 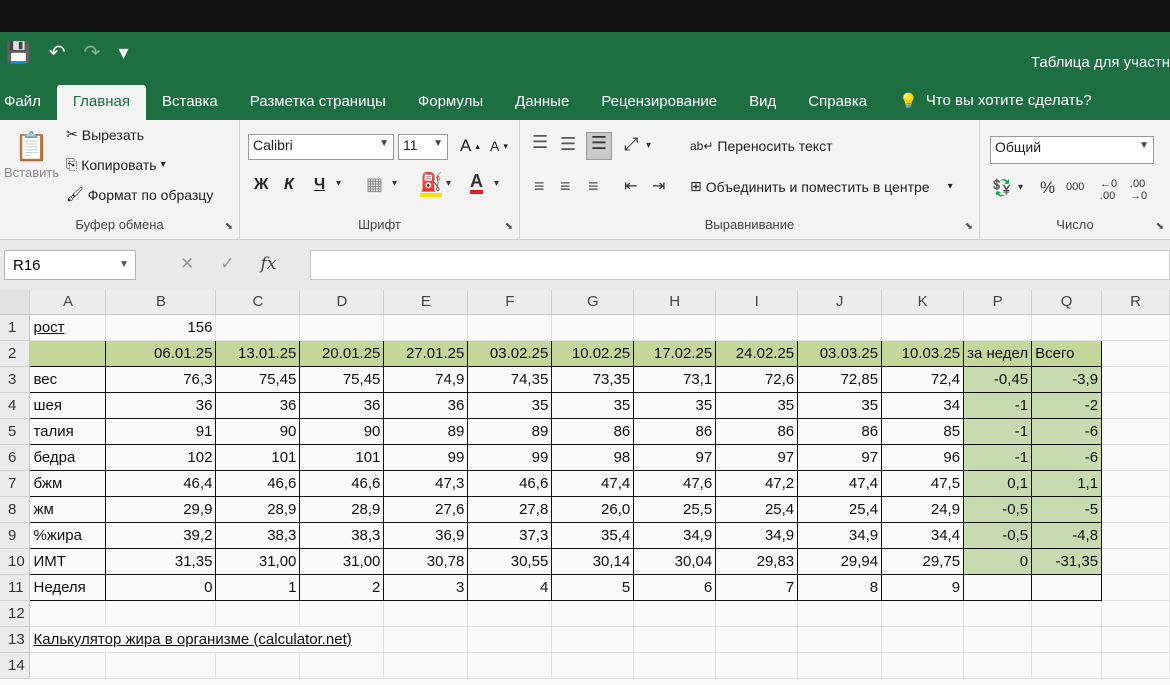 I want to click on row-header: 8, so click(x=15, y=509).